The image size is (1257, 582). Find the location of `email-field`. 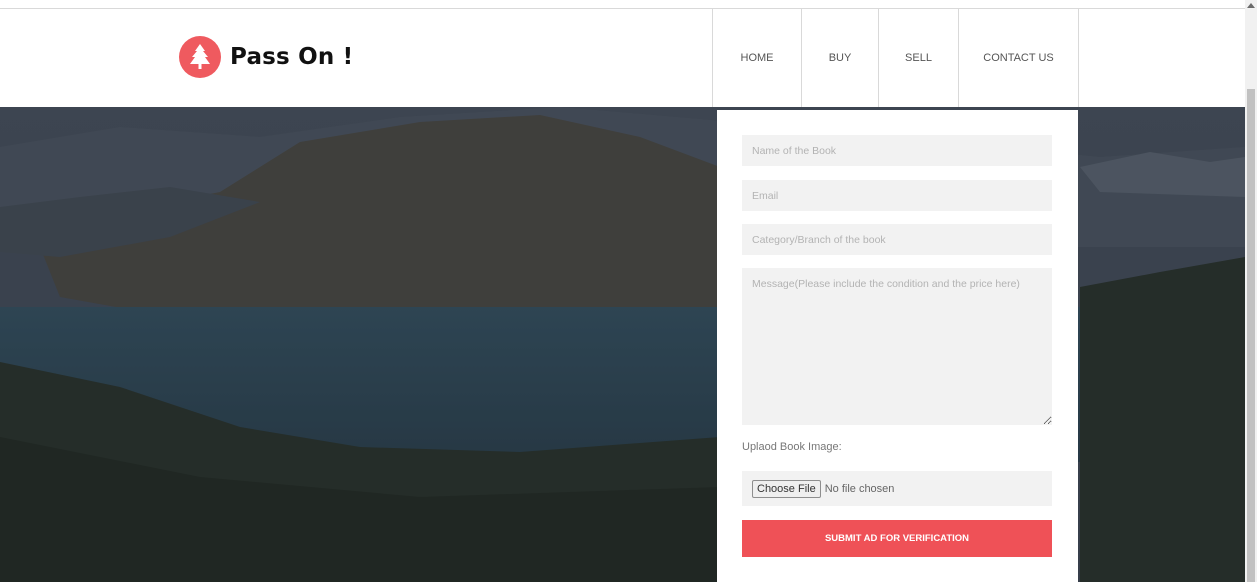

email-field is located at coordinates (897, 195).